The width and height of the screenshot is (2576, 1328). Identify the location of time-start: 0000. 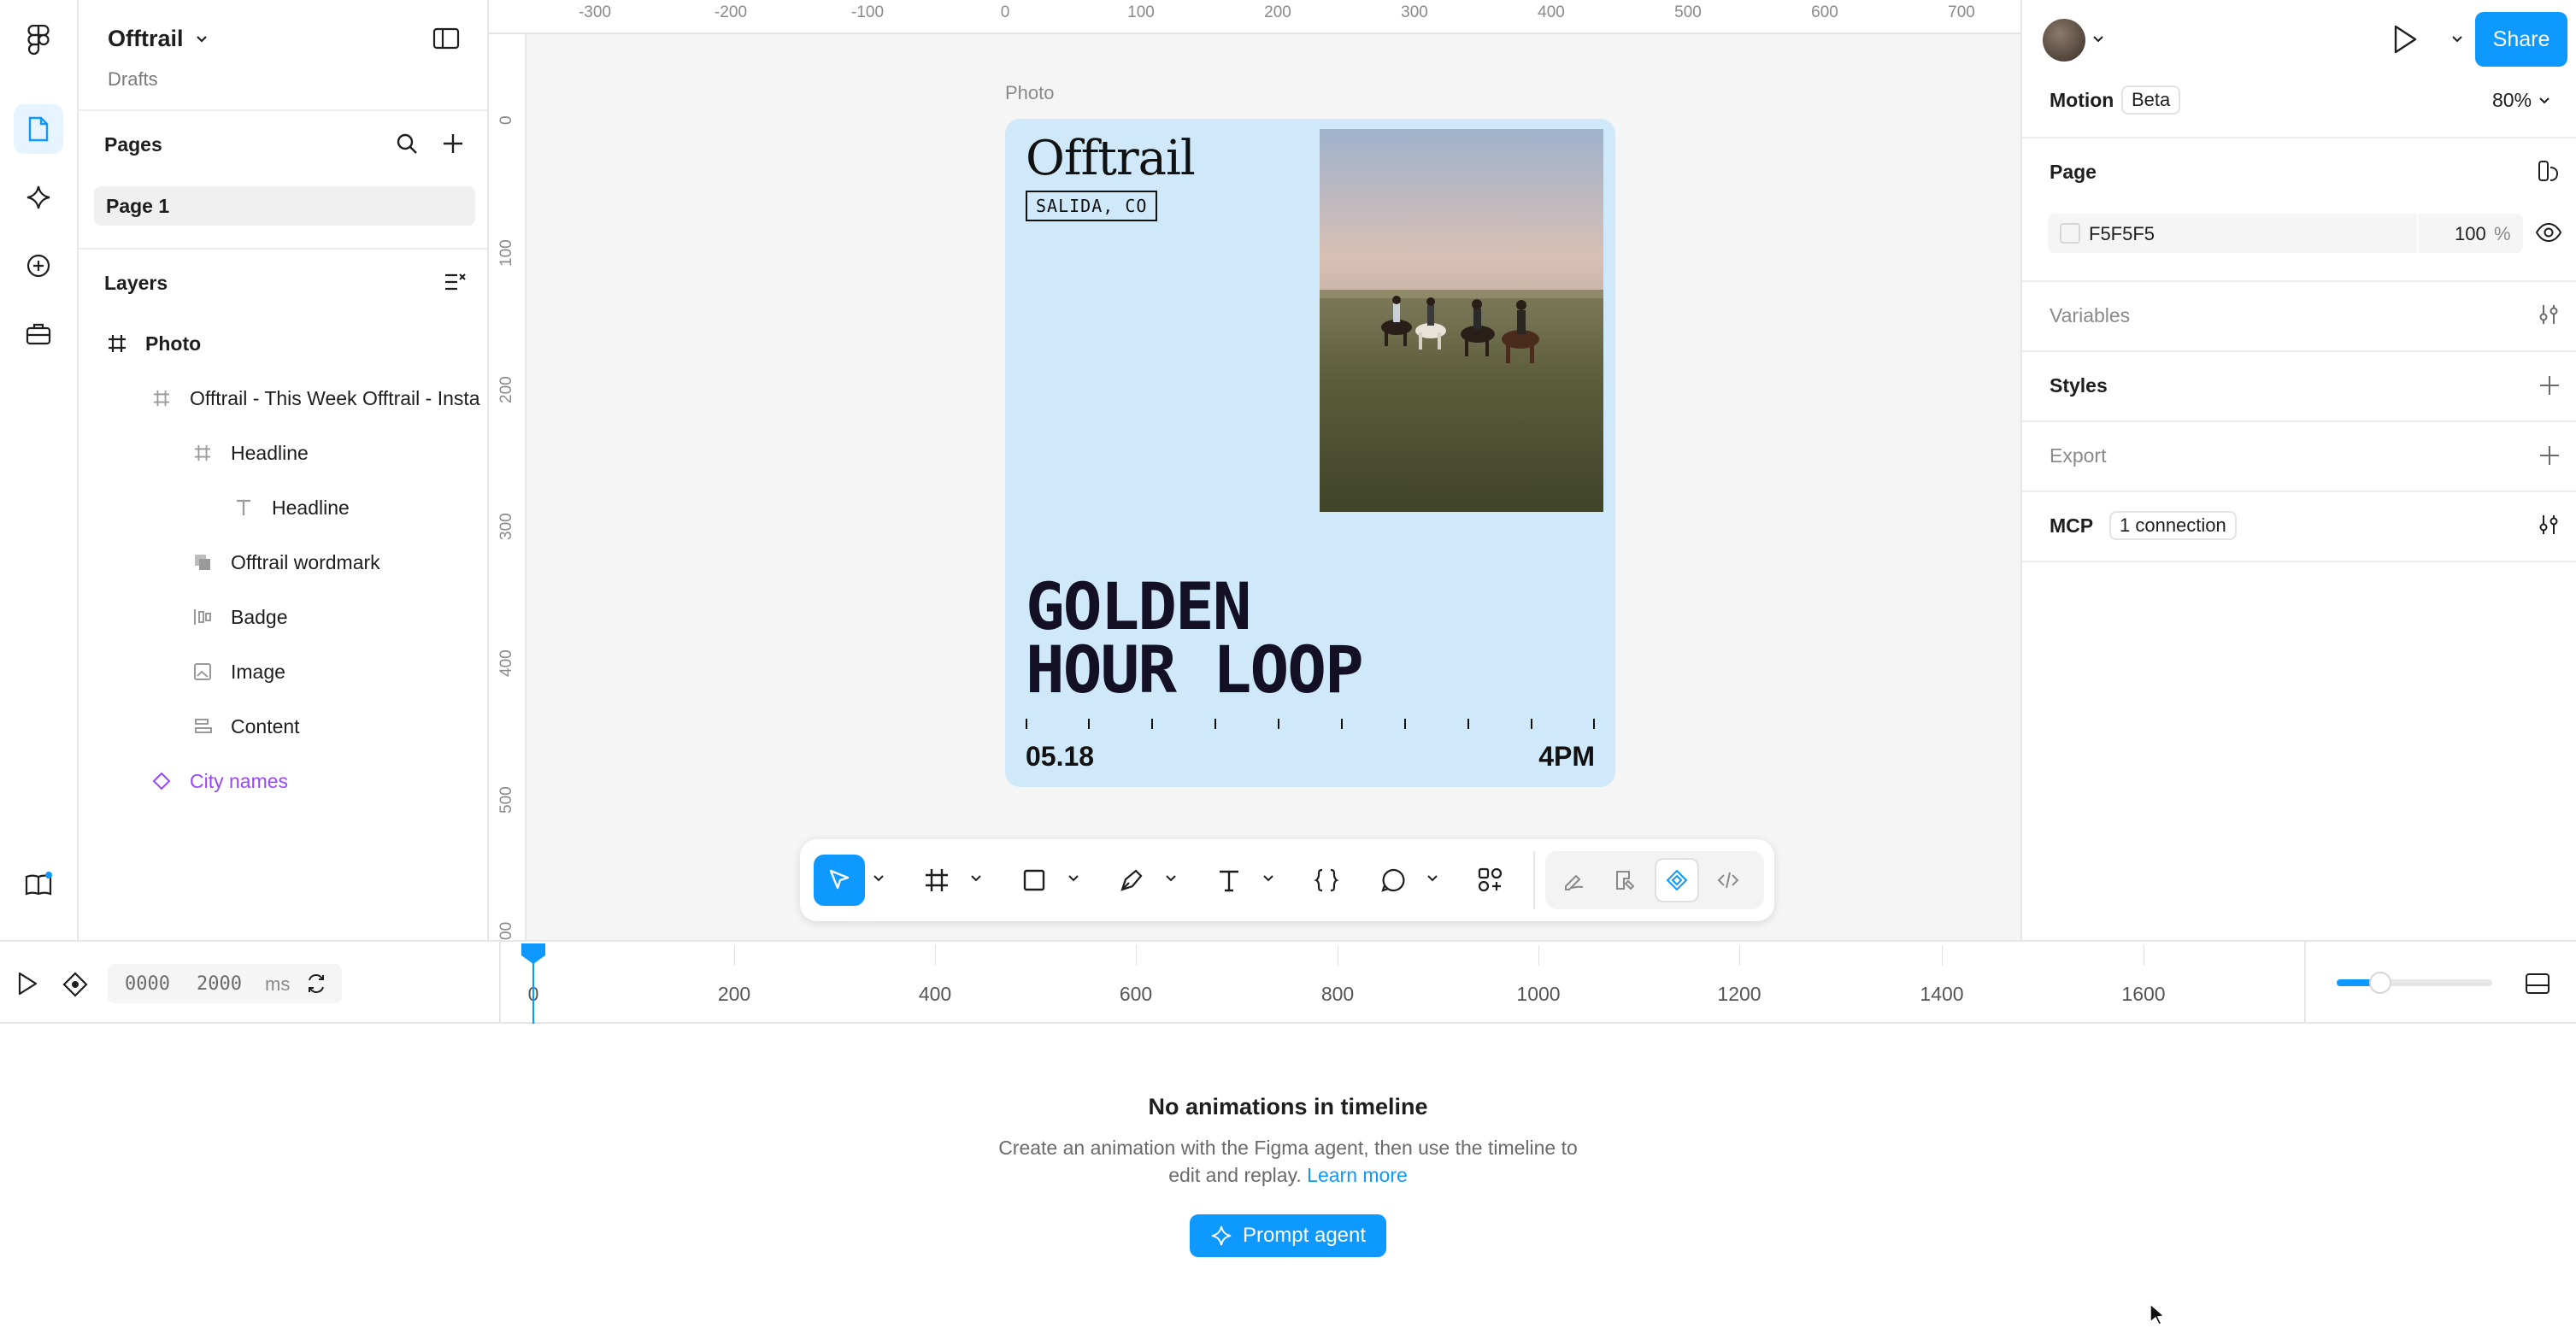
(147, 984).